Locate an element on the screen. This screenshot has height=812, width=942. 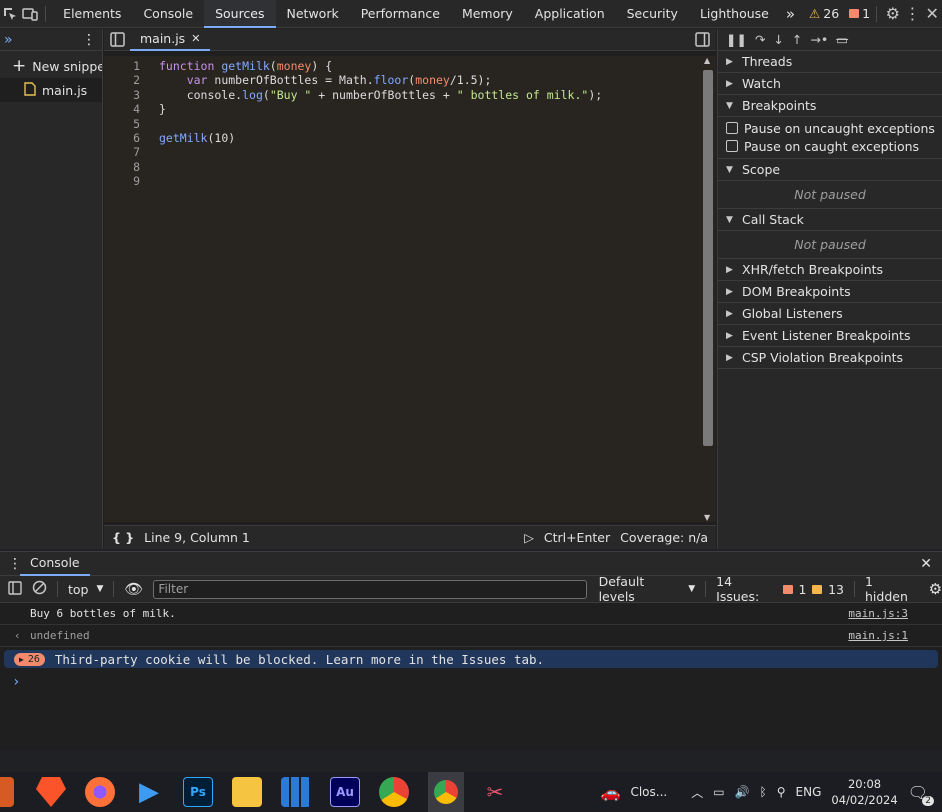
more-panels-chevron-icon: » is located at coordinates (8, 40).